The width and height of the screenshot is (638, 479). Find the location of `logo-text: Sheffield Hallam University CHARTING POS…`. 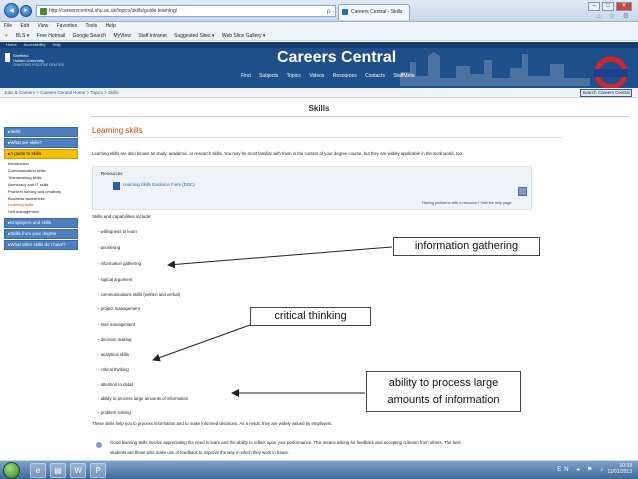

logo-text: Sheffield Hallam University CHARTING POS… is located at coordinates (38, 60).